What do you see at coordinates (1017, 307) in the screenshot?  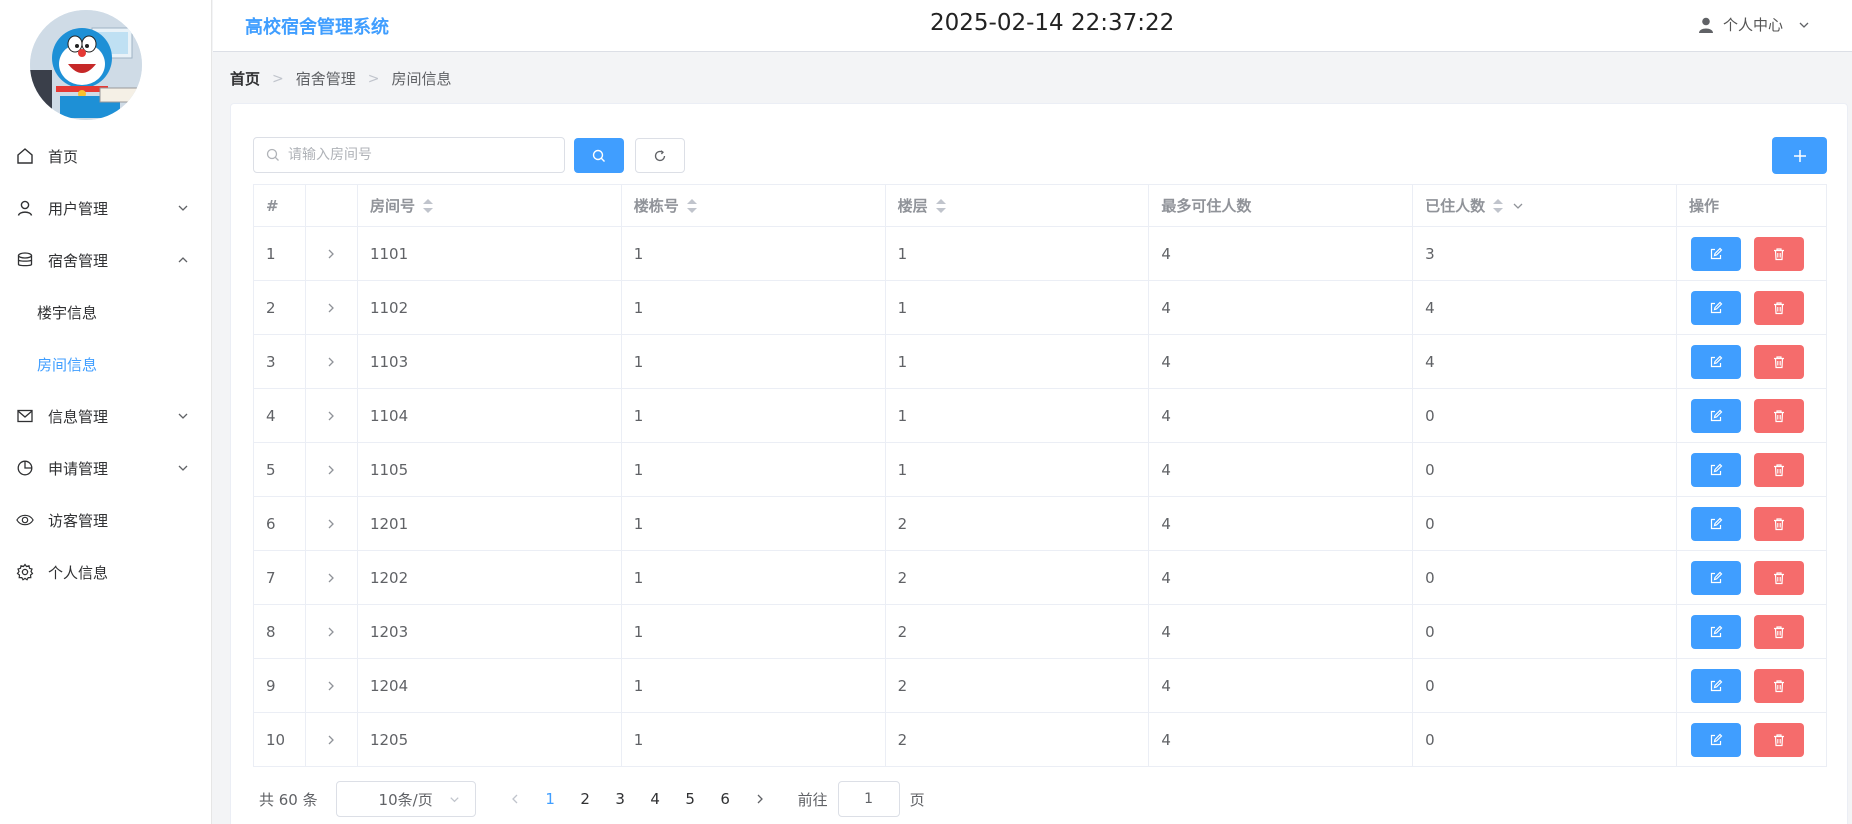 I see `cell-floor: 1` at bounding box center [1017, 307].